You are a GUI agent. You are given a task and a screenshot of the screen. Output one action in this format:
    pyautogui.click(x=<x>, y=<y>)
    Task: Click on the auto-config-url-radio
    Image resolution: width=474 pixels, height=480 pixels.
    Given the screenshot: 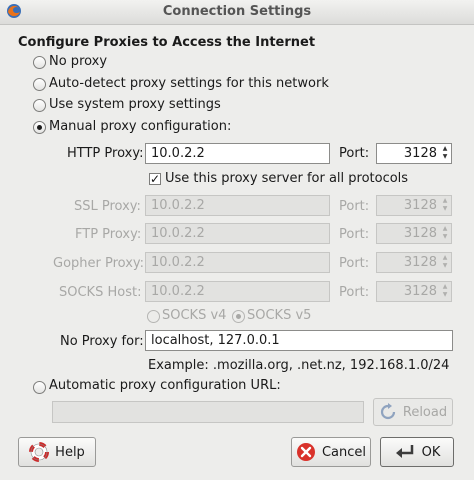 What is the action you would take?
    pyautogui.click(x=39, y=387)
    